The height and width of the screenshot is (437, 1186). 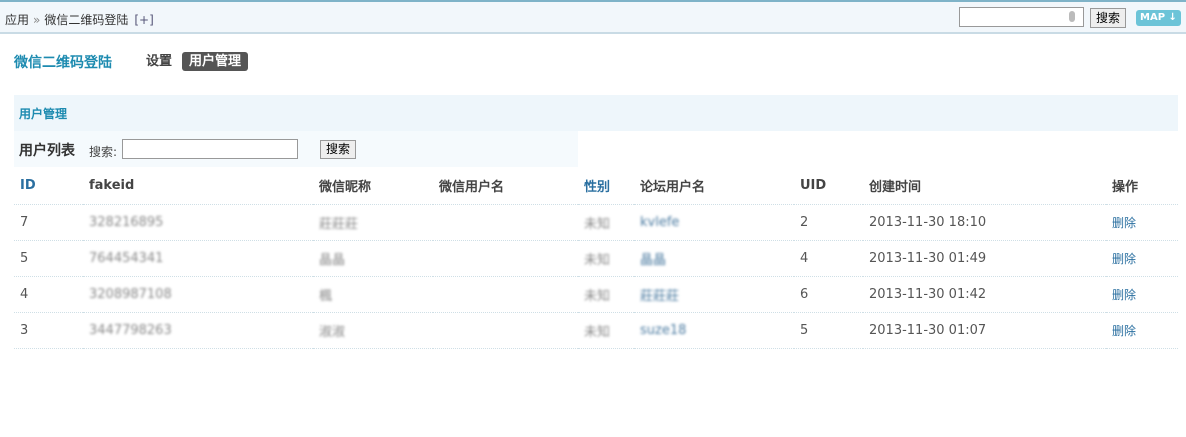 What do you see at coordinates (159, 61) in the screenshot?
I see `tab-settings: 设置` at bounding box center [159, 61].